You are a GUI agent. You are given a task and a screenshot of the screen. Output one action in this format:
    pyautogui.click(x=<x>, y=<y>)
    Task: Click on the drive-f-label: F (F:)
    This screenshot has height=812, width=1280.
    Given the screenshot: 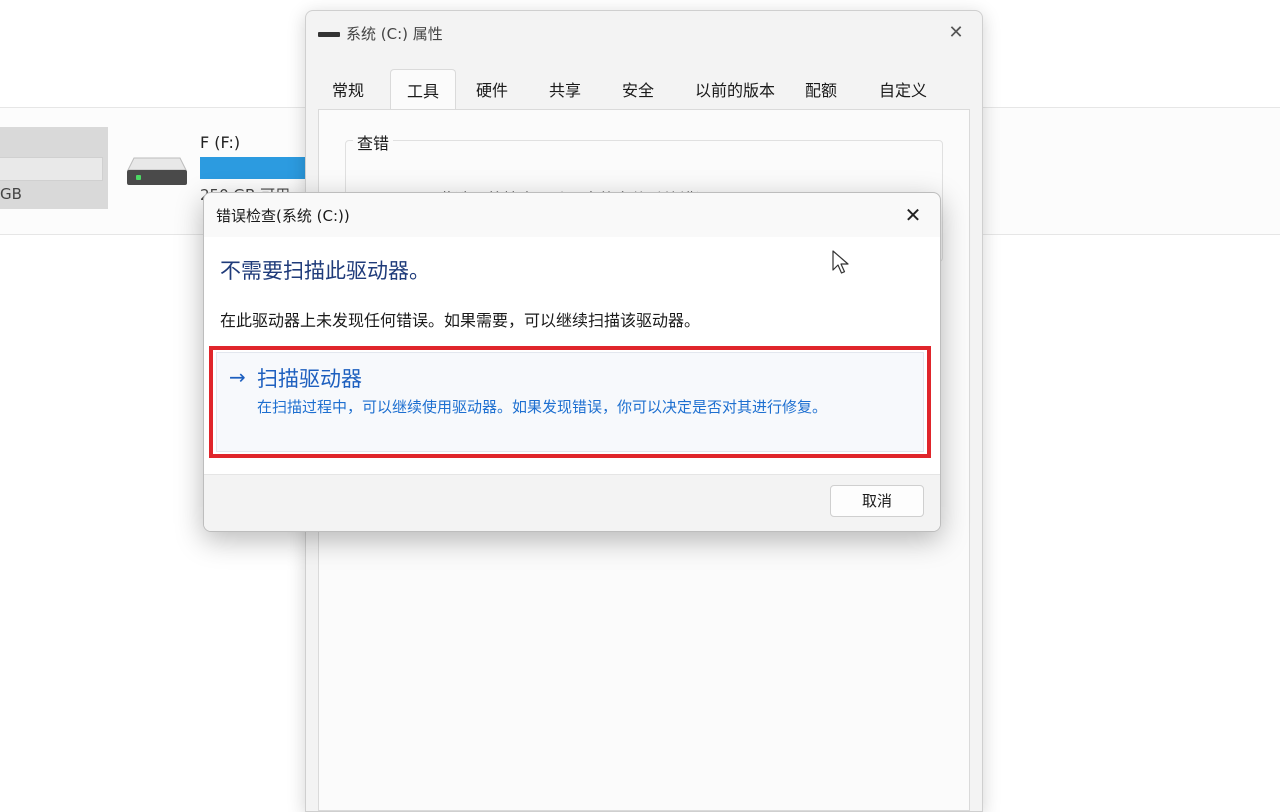 What is the action you would take?
    pyautogui.click(x=220, y=142)
    